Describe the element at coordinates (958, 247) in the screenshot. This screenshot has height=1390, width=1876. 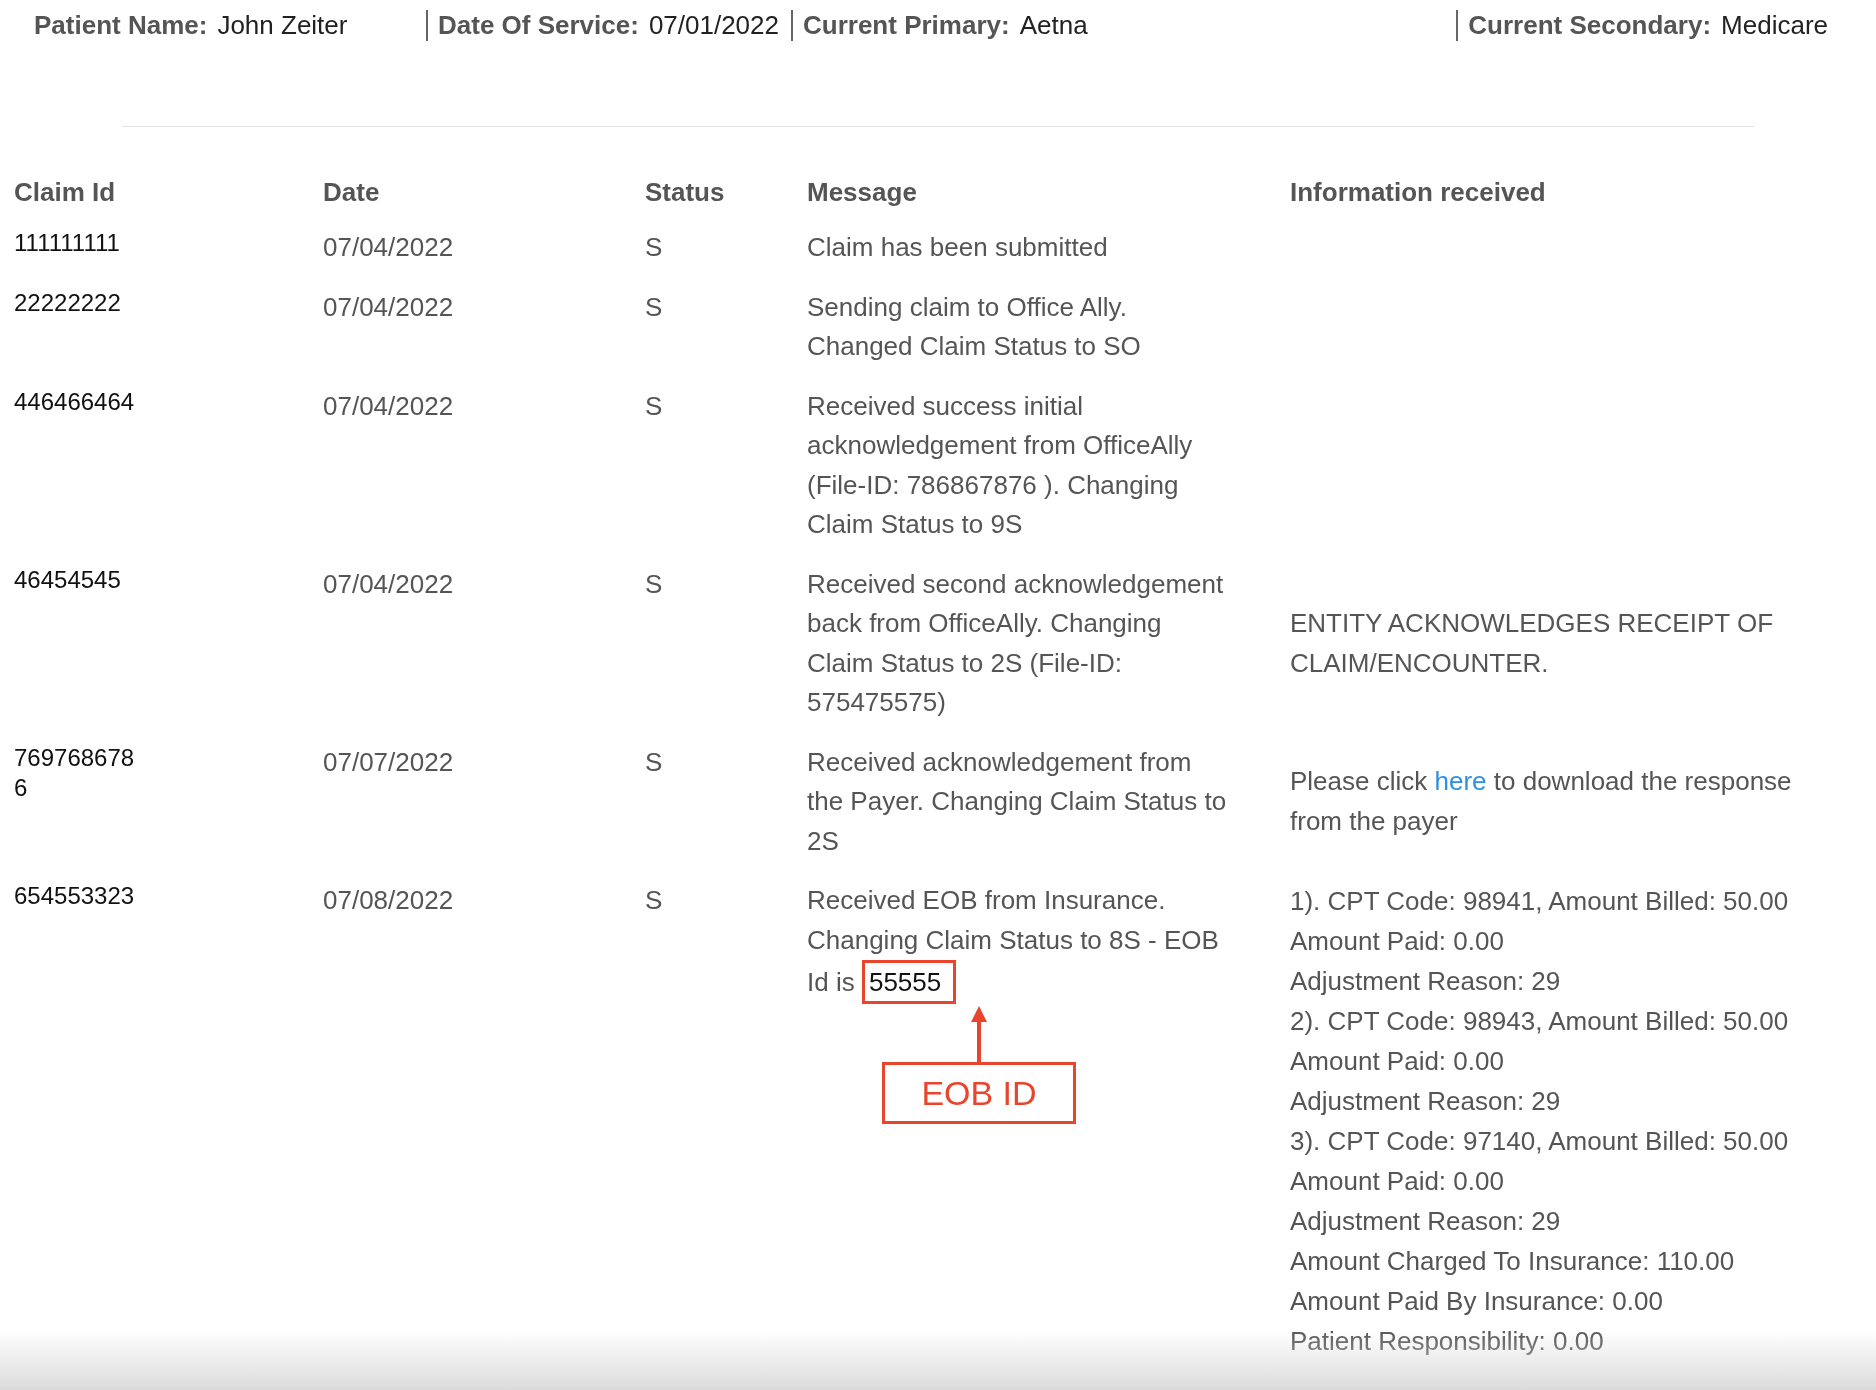
I see `message-text: Claim has been submitted` at that location.